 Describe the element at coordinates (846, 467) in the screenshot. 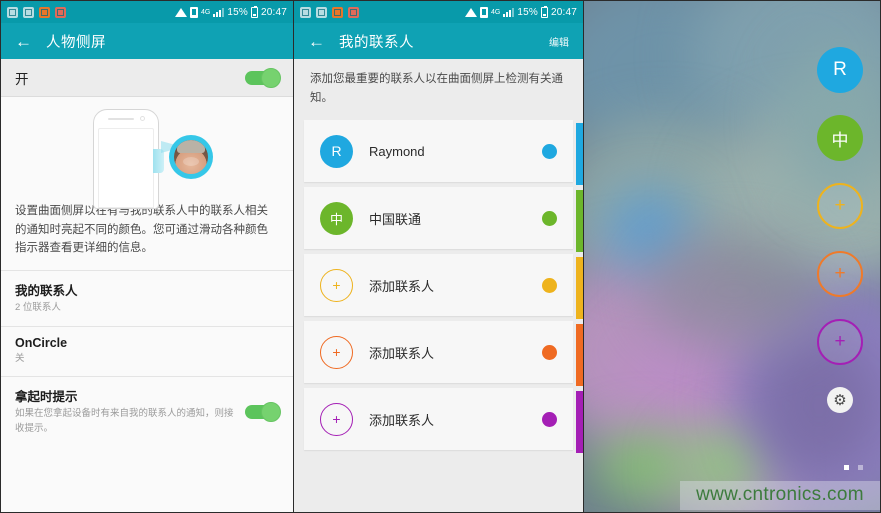

I see `page-dot-active` at that location.